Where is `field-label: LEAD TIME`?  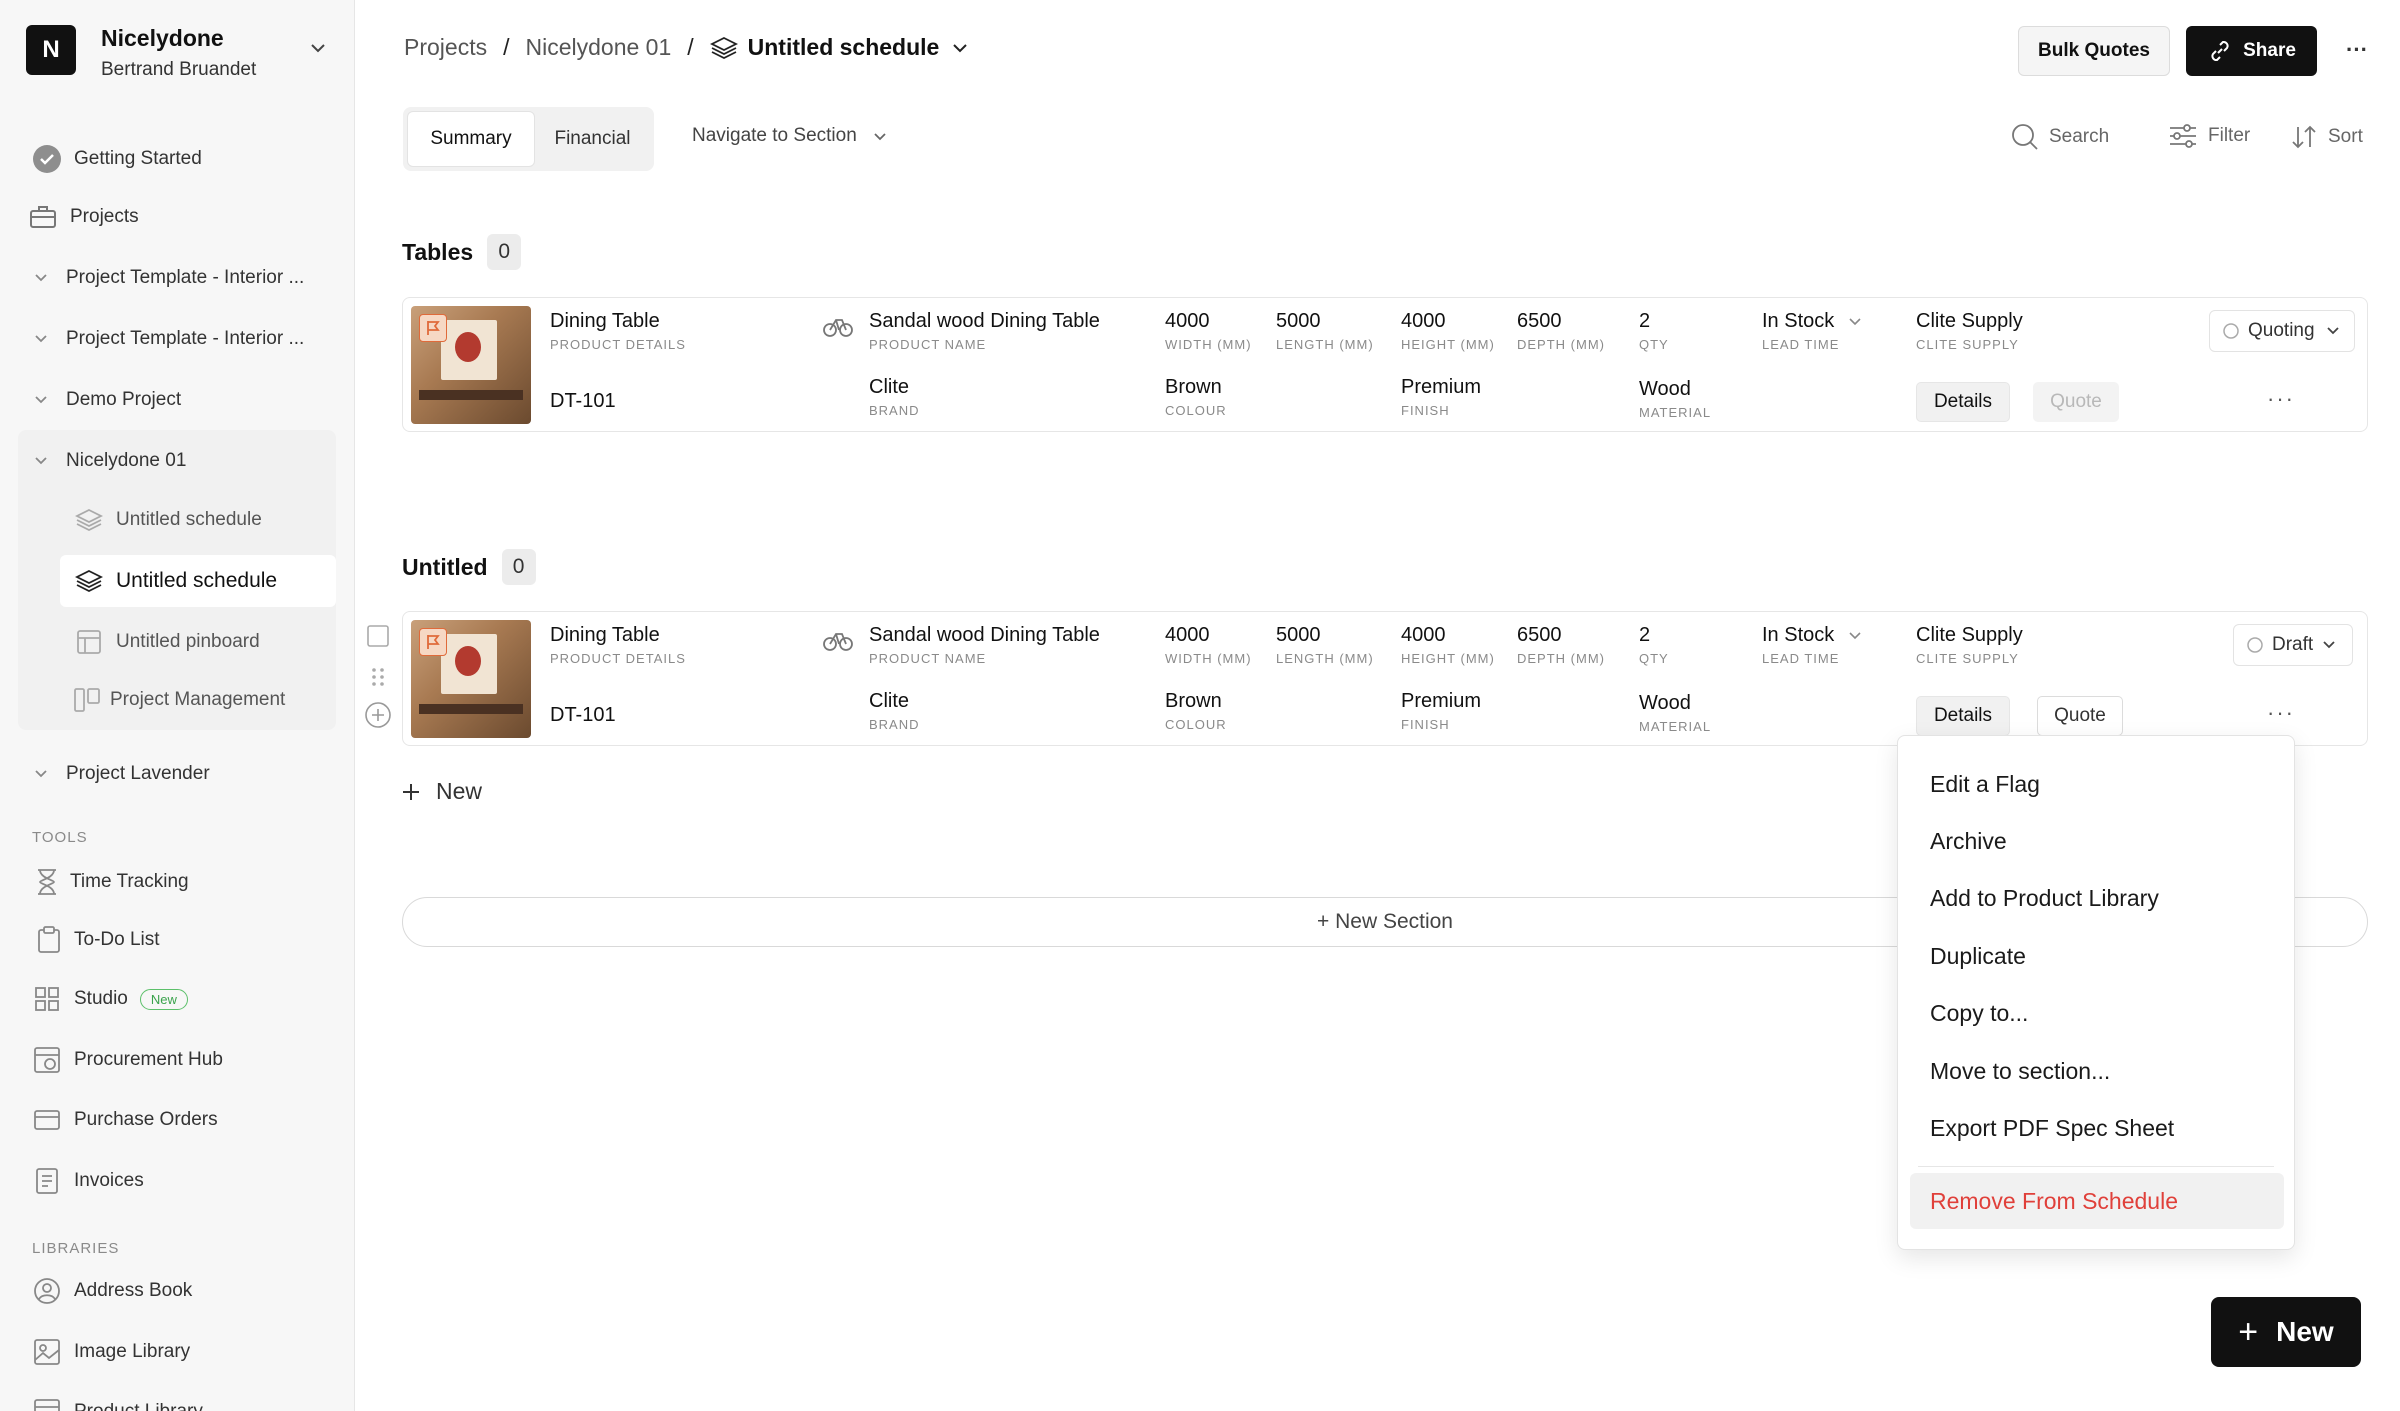
field-label: LEAD TIME is located at coordinates (1801, 344).